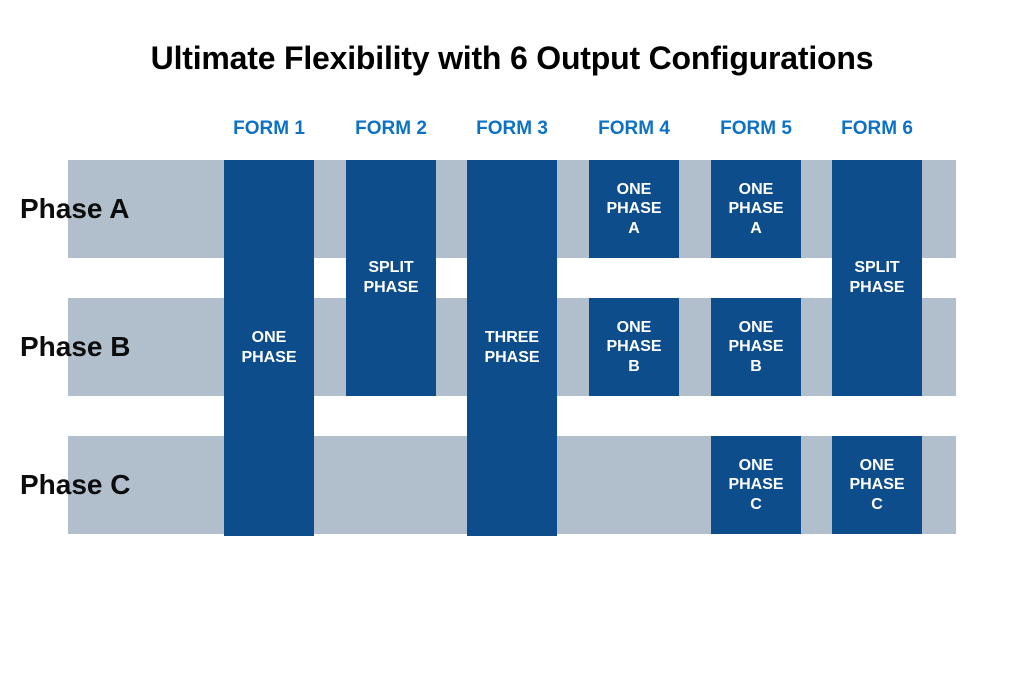 The width and height of the screenshot is (1024, 683). I want to click on column-header-form-3: FORM 3, so click(512, 128).